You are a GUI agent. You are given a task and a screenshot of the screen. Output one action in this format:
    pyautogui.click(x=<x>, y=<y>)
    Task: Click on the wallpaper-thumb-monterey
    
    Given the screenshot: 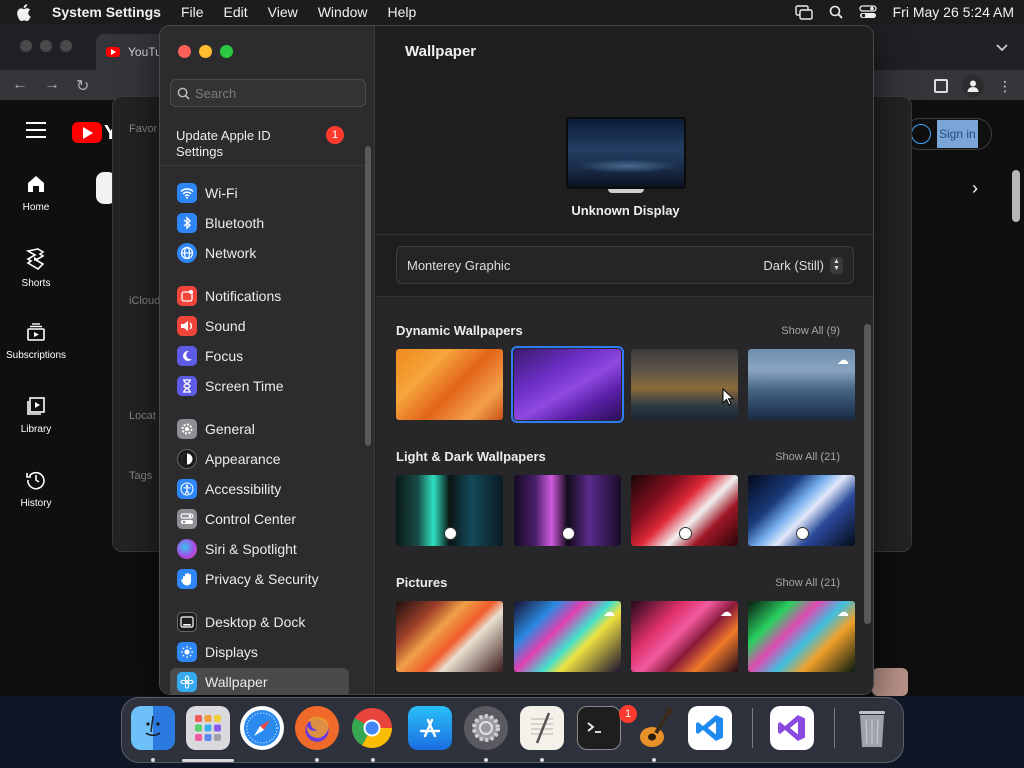 What is the action you would take?
    pyautogui.click(x=567, y=384)
    